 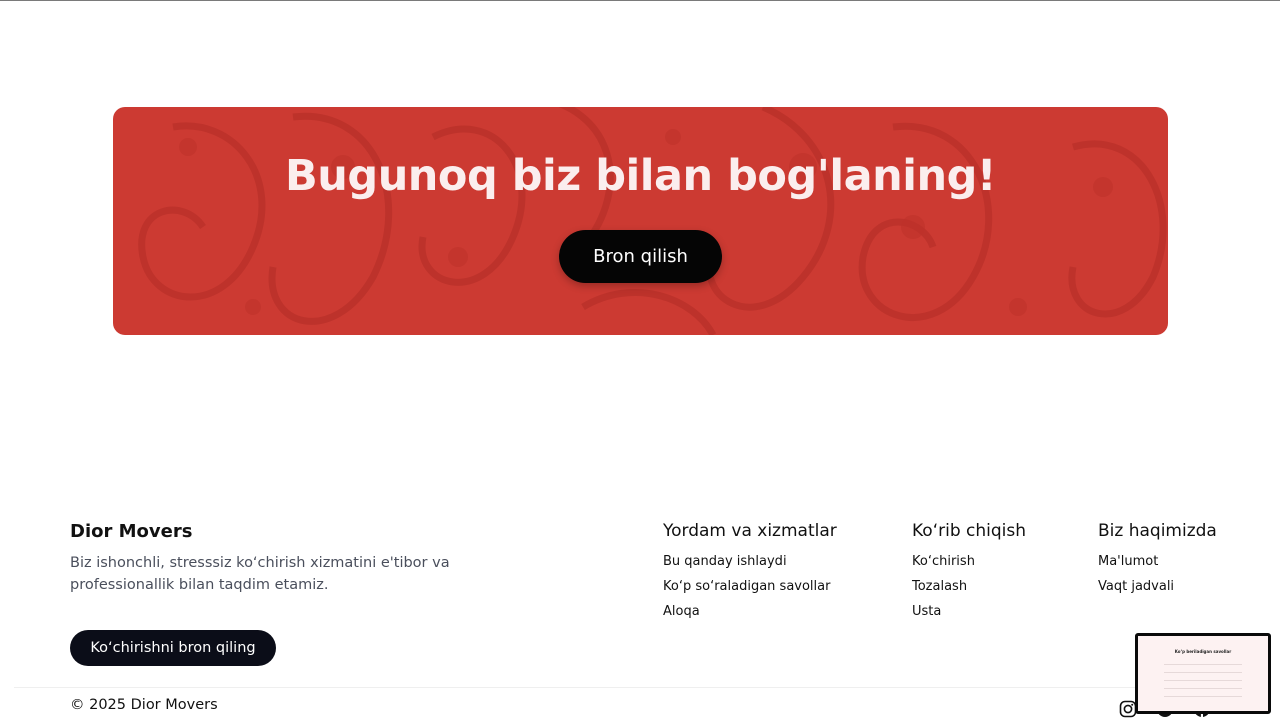 What do you see at coordinates (1157, 565) in the screenshot?
I see `footer-link-info: Ma'lumot` at bounding box center [1157, 565].